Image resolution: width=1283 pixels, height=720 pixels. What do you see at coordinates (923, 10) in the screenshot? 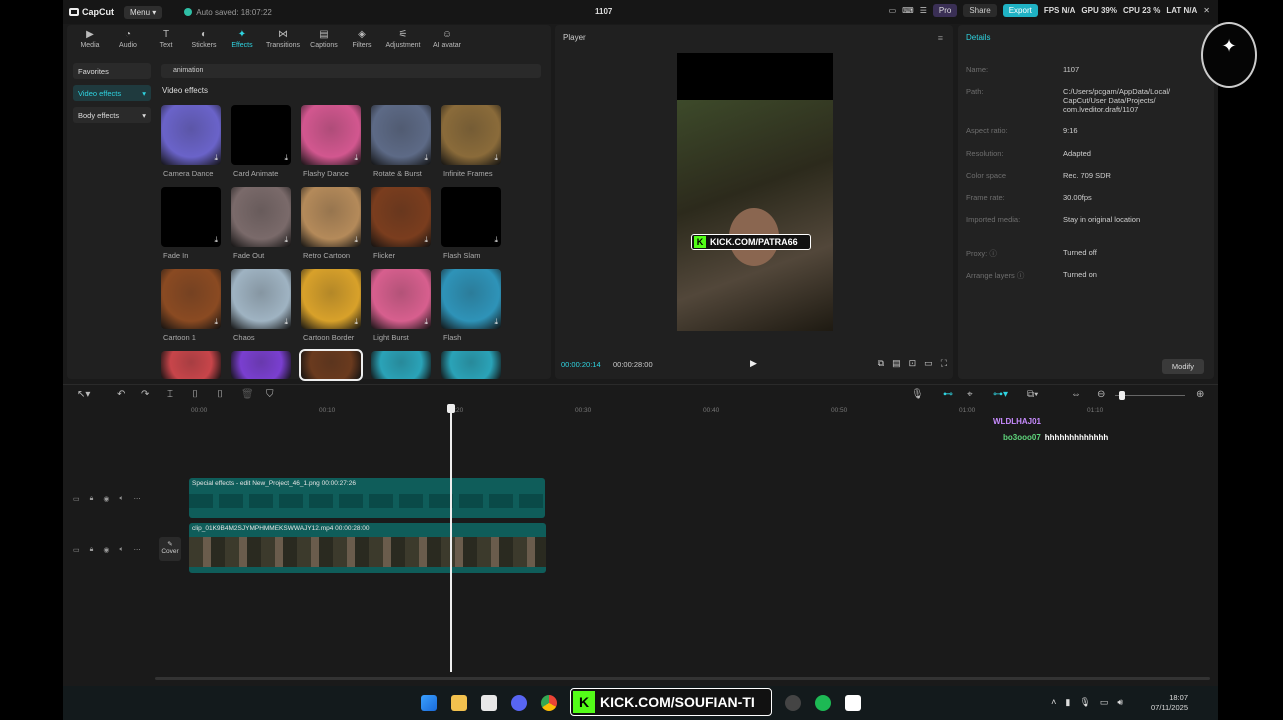
I see `history-icon: ☰` at bounding box center [923, 10].